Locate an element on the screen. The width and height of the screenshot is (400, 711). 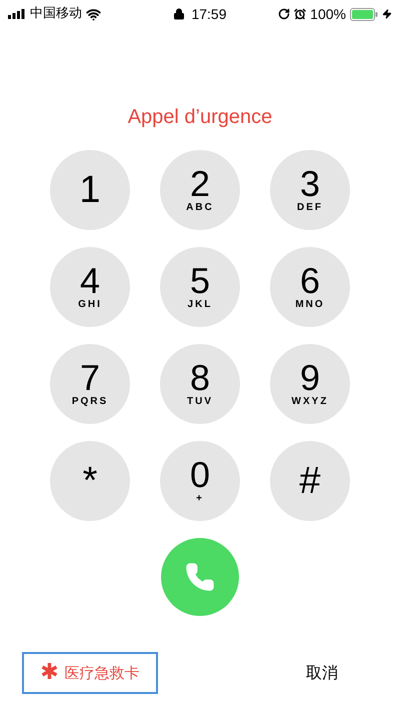
dial-key: * is located at coordinates (90, 481).